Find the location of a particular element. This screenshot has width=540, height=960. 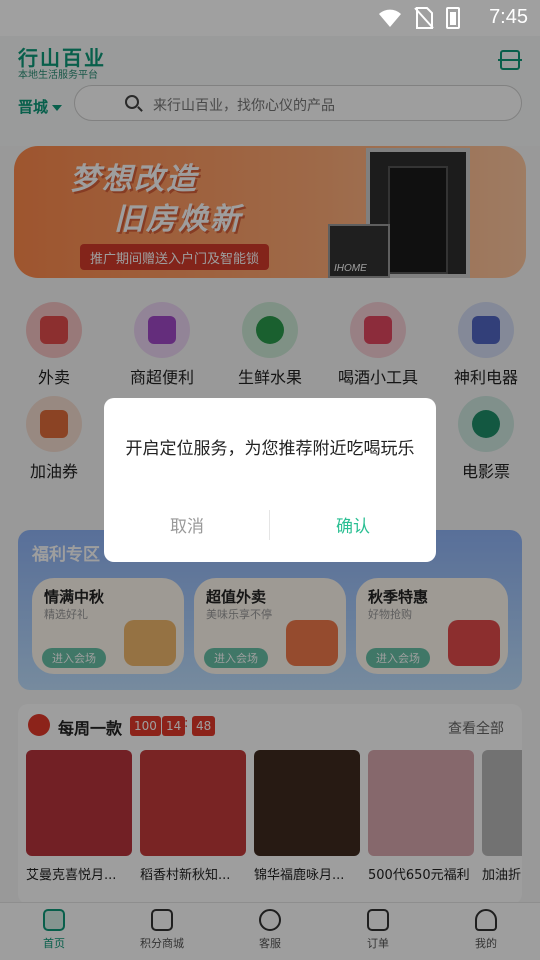

dialog-message: 开启定位服务，为您推荐附近吃喝玩乐 is located at coordinates (270, 449).